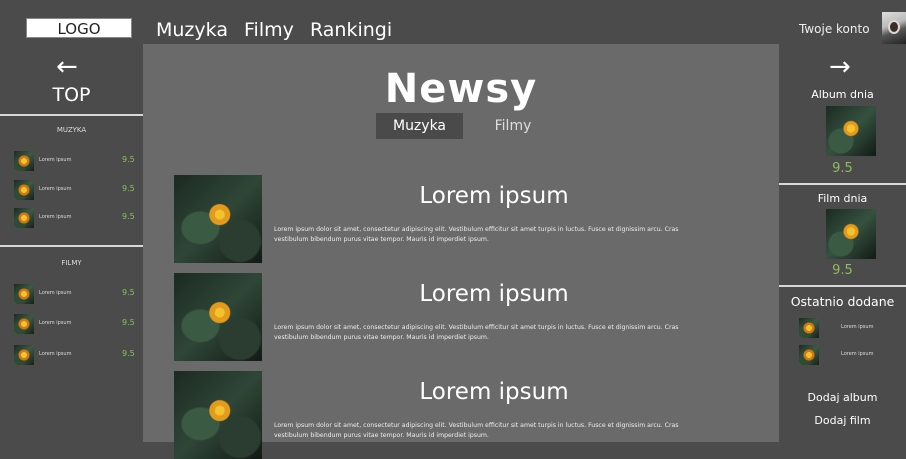 This screenshot has height=459, width=906. I want to click on album-of-day-score: 9.5, so click(842, 168).